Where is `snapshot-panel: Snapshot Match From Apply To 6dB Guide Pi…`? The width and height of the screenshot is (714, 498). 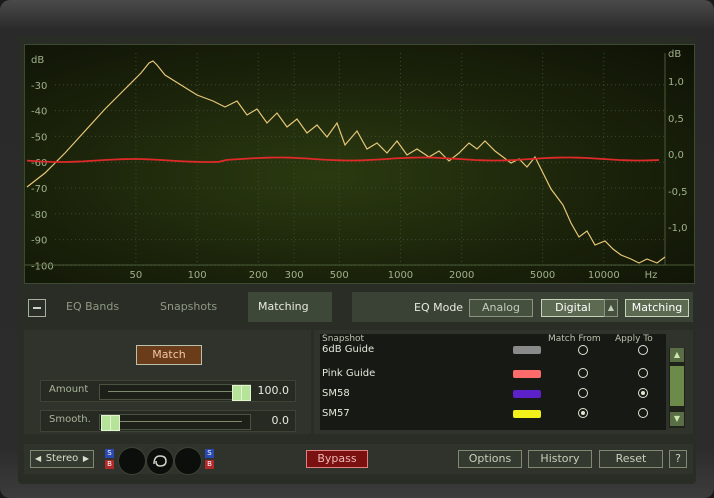 snapshot-panel: Snapshot Match From Apply To 6dB Guide Pi… is located at coordinates (503, 382).